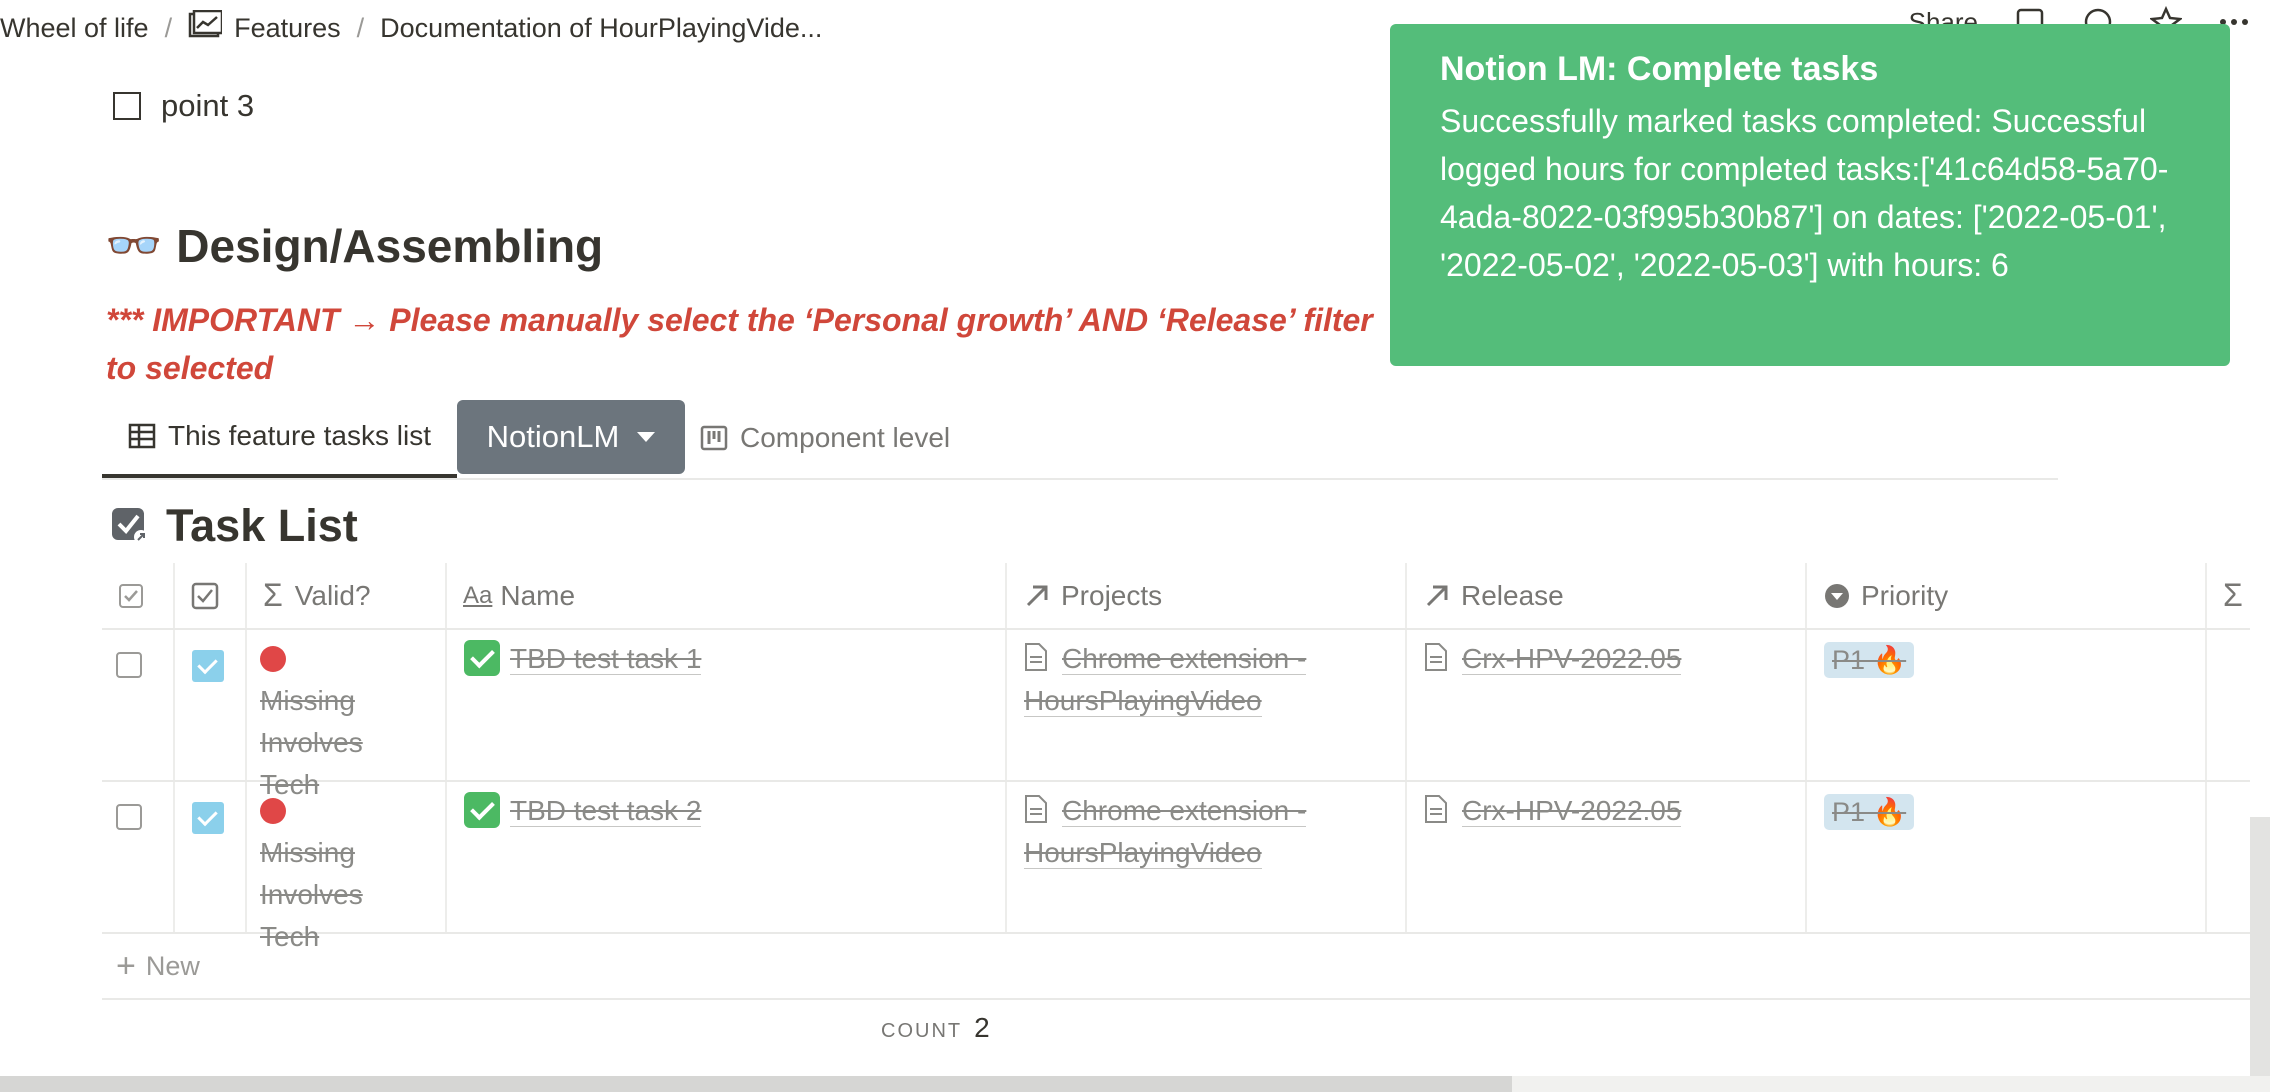  What do you see at coordinates (311, 894) in the screenshot?
I see `valid-text: Missing Involves Tech` at bounding box center [311, 894].